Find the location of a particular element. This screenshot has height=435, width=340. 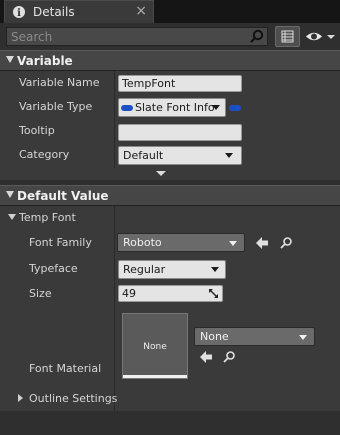

thumbnail-label: None is located at coordinates (155, 347).